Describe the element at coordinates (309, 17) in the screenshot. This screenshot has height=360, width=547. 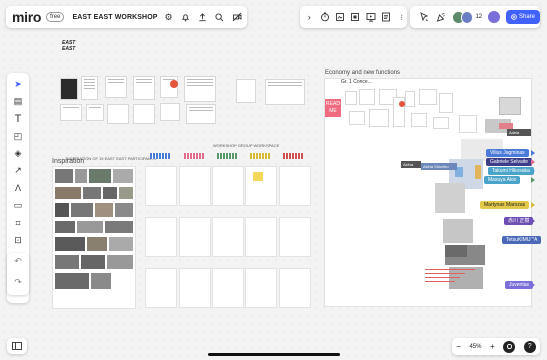
I see `collapse-chevron-icon: ›` at that location.